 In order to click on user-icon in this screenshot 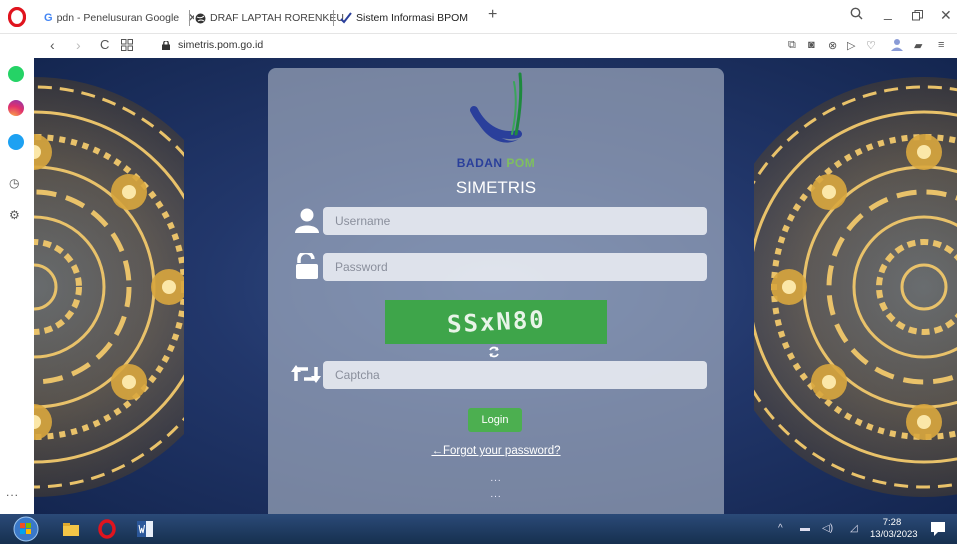, I will do `click(307, 220)`.